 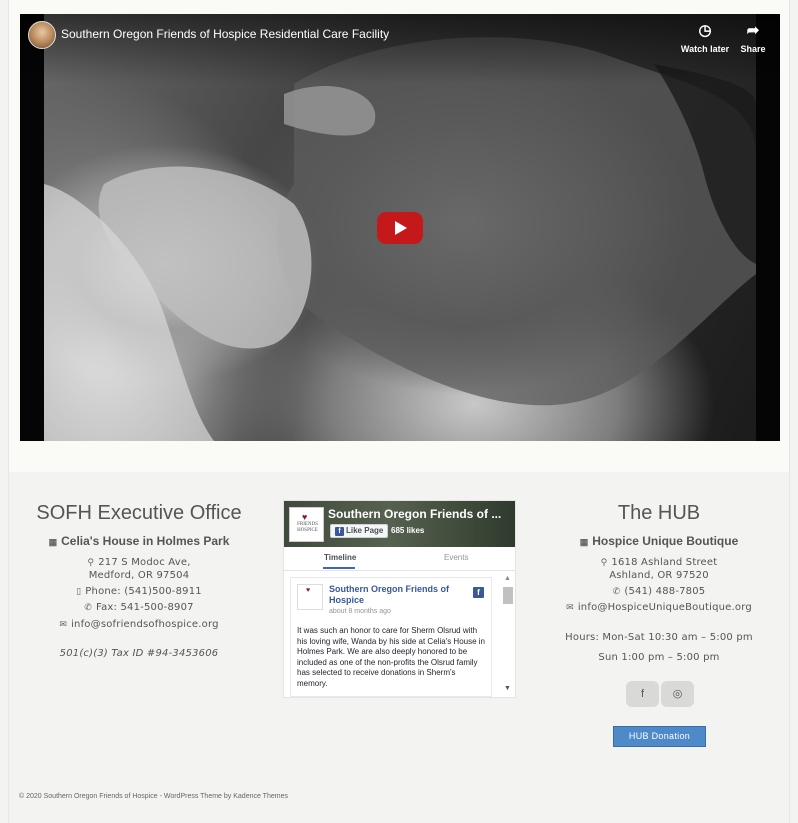 I want to click on hub-hours-line2: Sun 1:00 pm – 5:00 pm, so click(x=659, y=657).